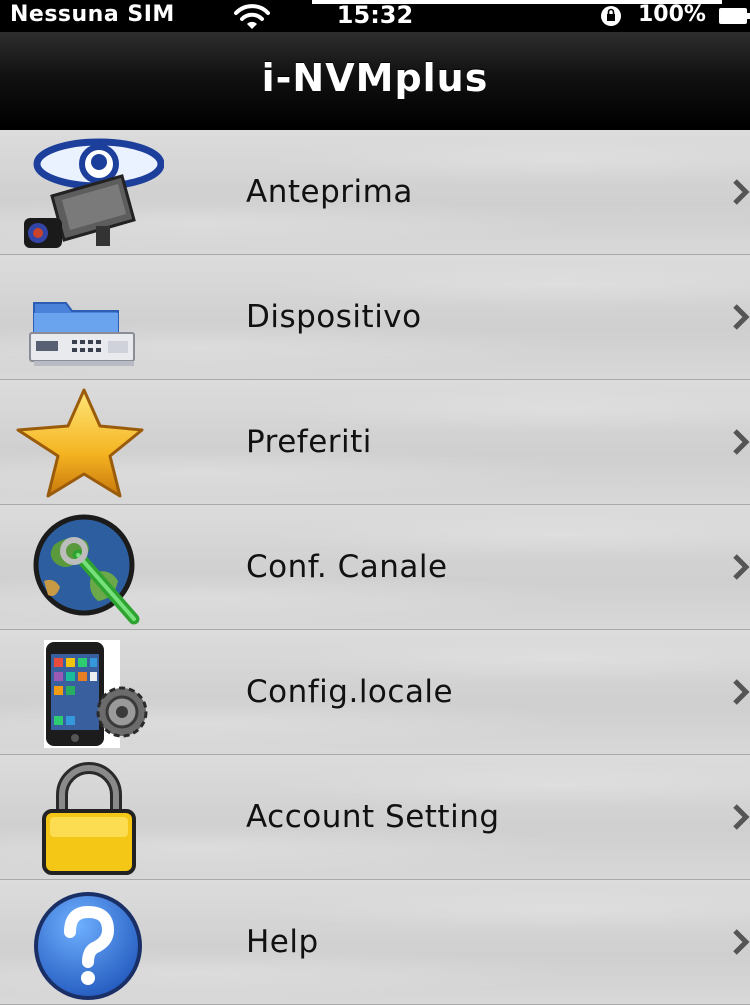  What do you see at coordinates (282, 942) in the screenshot?
I see `menu-item-label: Help` at bounding box center [282, 942].